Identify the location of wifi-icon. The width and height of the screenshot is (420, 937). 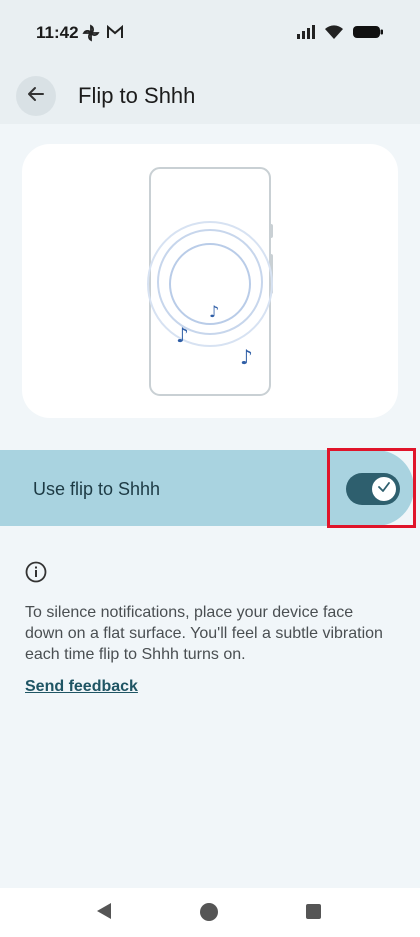
(334, 34).